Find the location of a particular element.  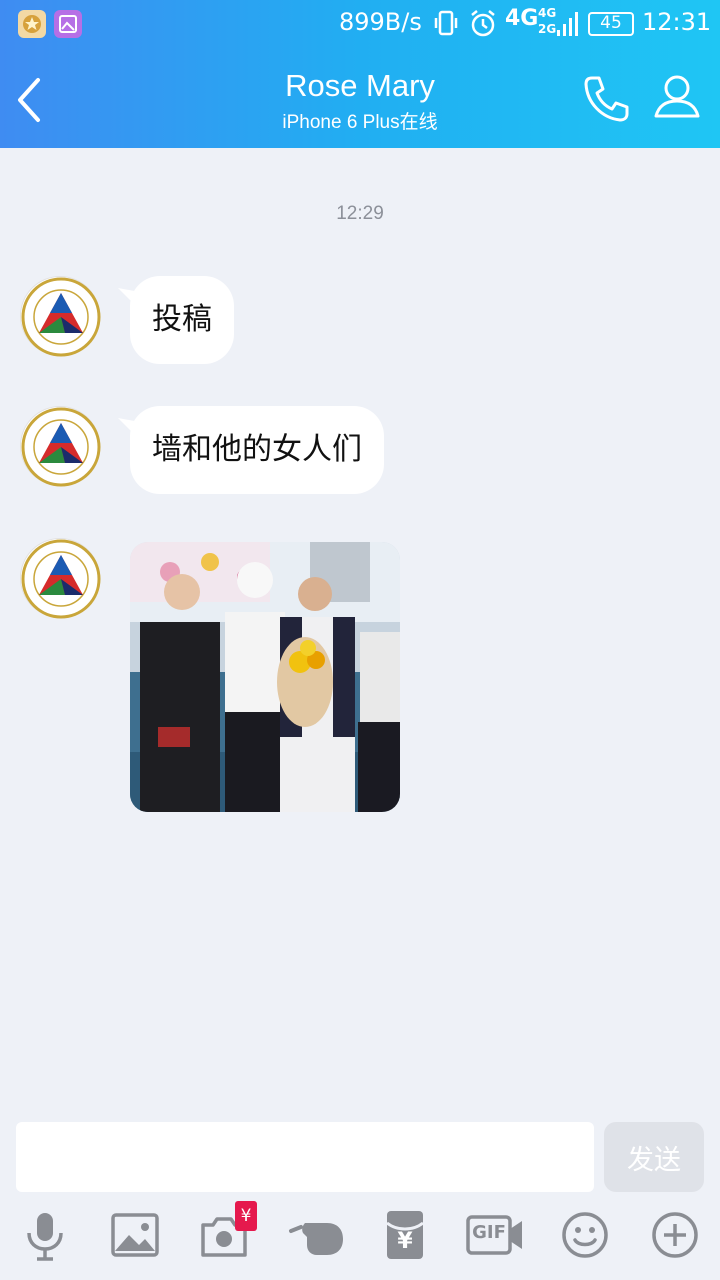

plus-icon is located at coordinates (675, 1235).